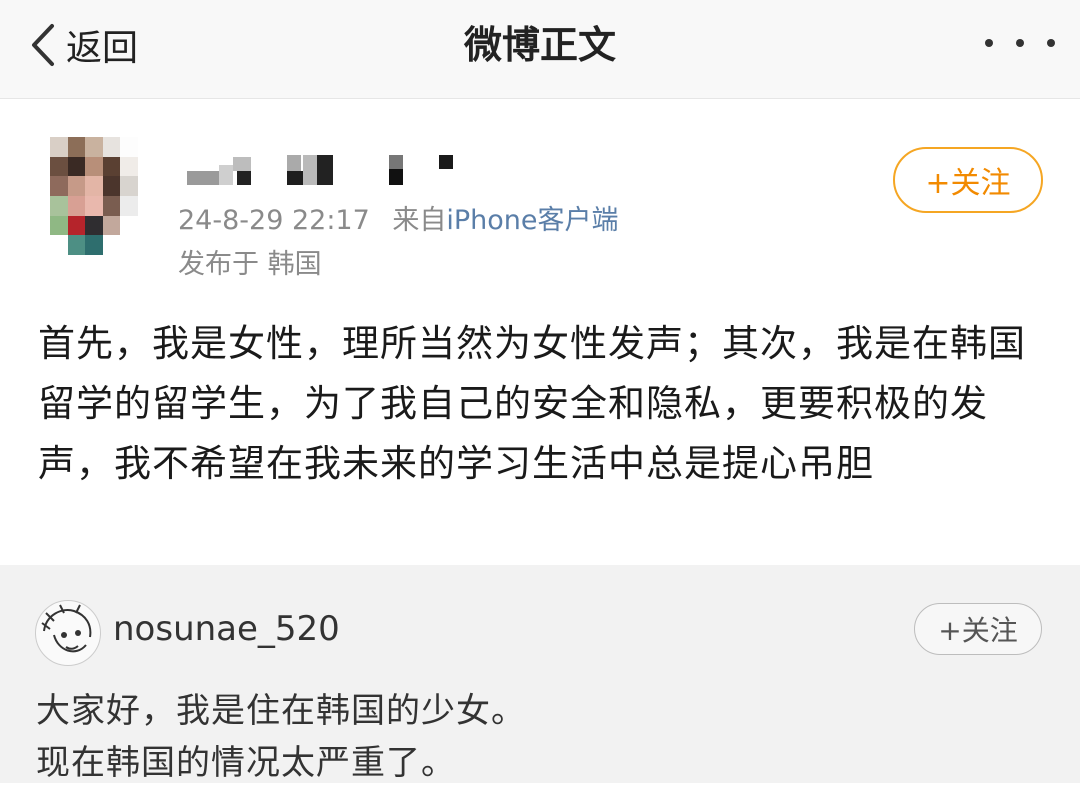  What do you see at coordinates (246, 763) in the screenshot?
I see `repost-line: 现在韩国的情况太严重了。` at bounding box center [246, 763].